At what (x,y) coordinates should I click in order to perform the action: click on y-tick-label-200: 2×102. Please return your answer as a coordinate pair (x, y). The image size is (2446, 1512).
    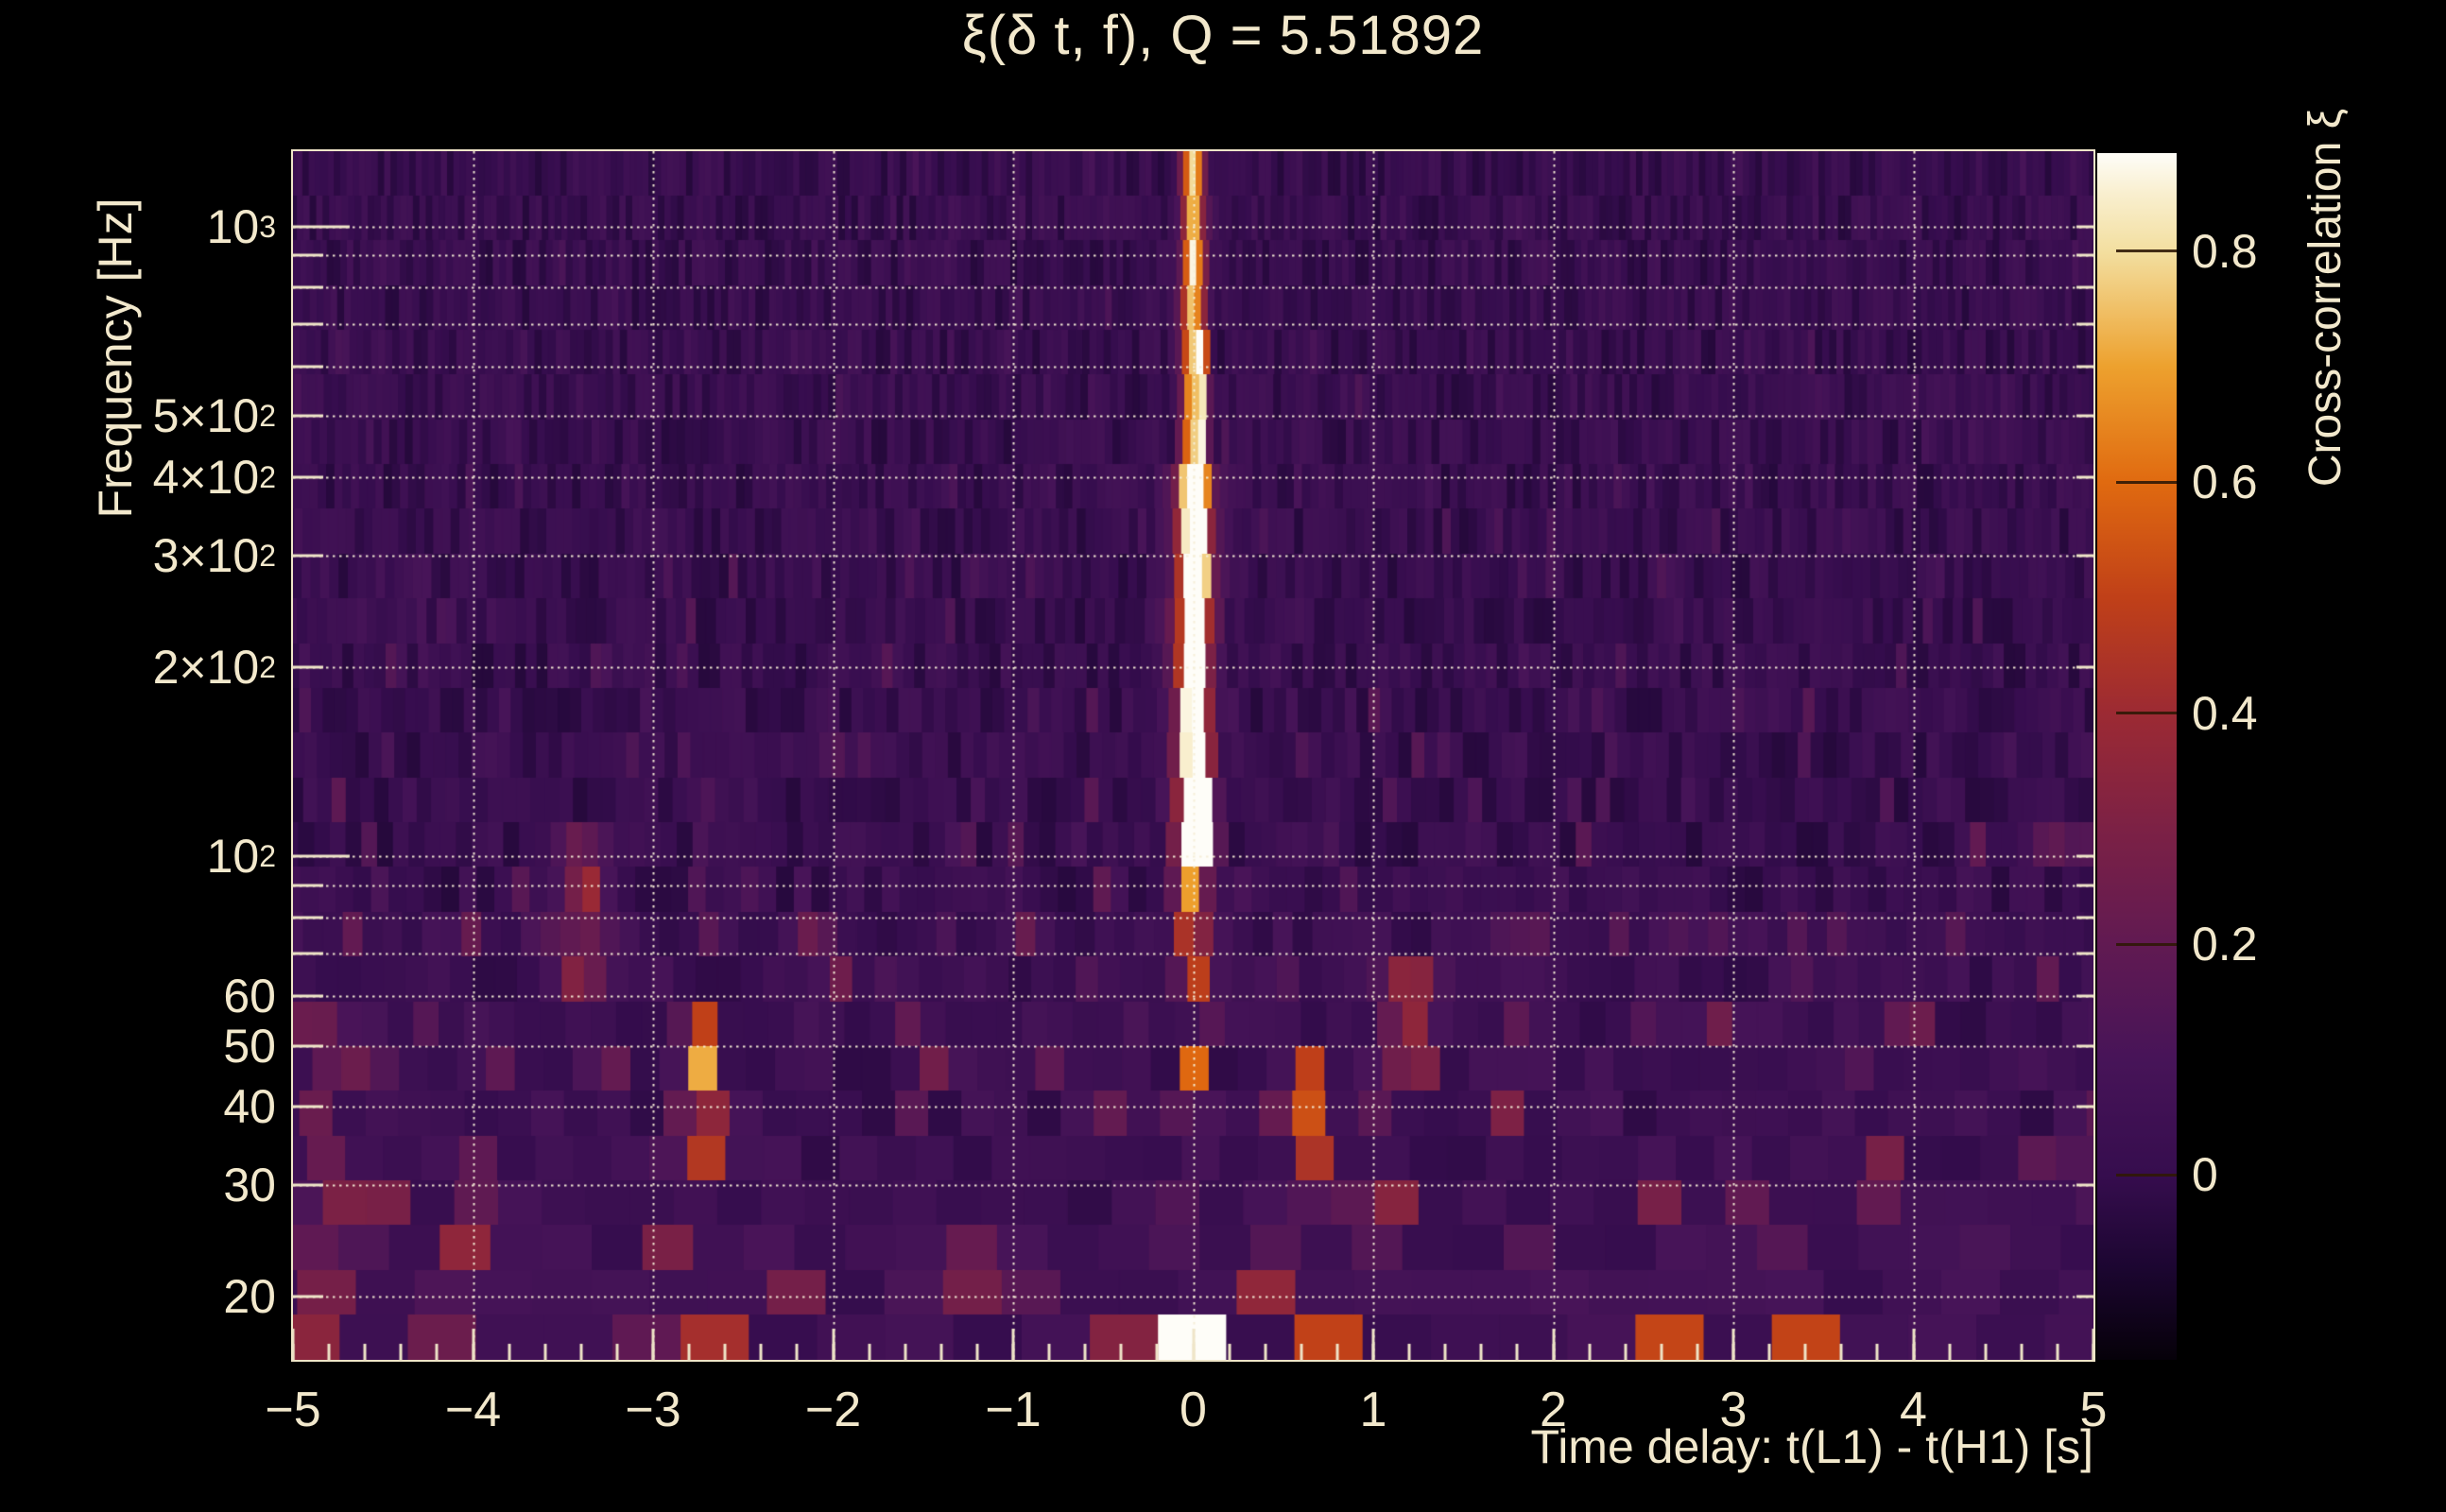
    Looking at the image, I should click on (214, 667).